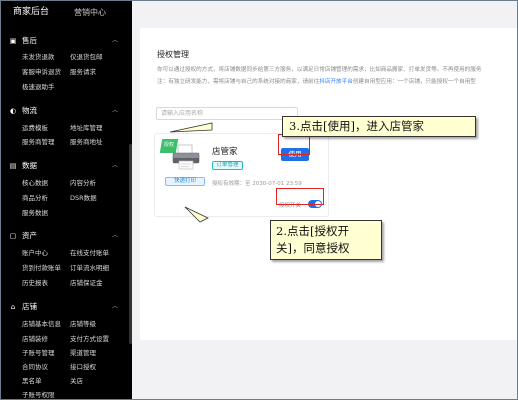 The height and width of the screenshot is (400, 518). What do you see at coordinates (50, 87) in the screenshot?
I see `sidebar-item: 极速退助手` at bounding box center [50, 87].